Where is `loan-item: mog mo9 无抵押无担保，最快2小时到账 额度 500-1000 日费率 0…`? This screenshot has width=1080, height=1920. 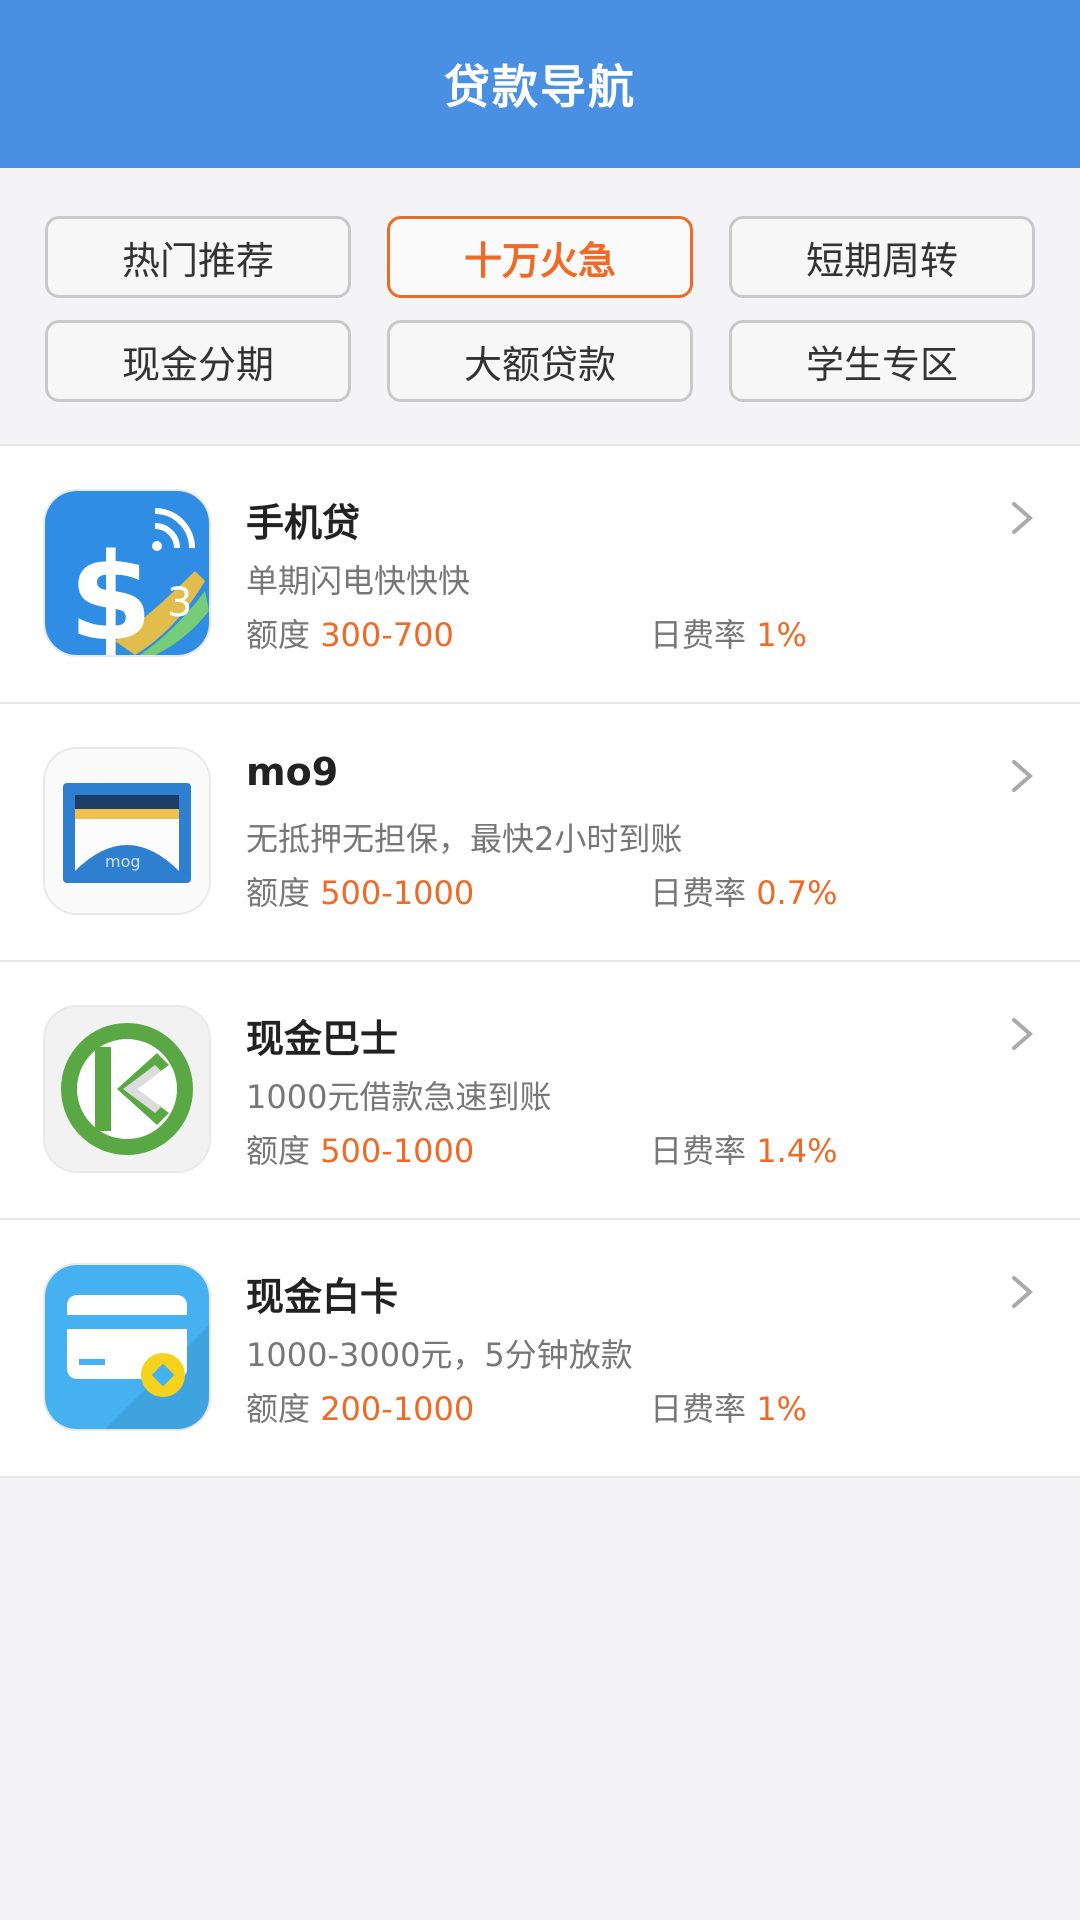
loan-item: mog mo9 无抵押无担保，最快2小时到账 额度 500-1000 日费率 0… is located at coordinates (540, 833).